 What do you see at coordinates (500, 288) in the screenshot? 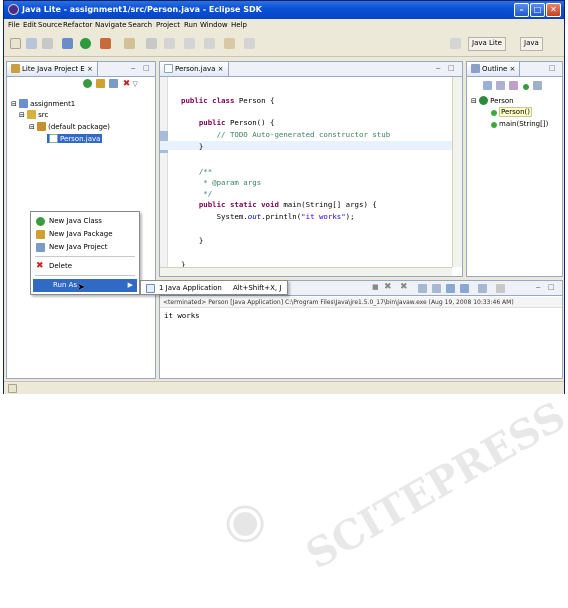
I see `console-view-menu-icon` at bounding box center [500, 288].